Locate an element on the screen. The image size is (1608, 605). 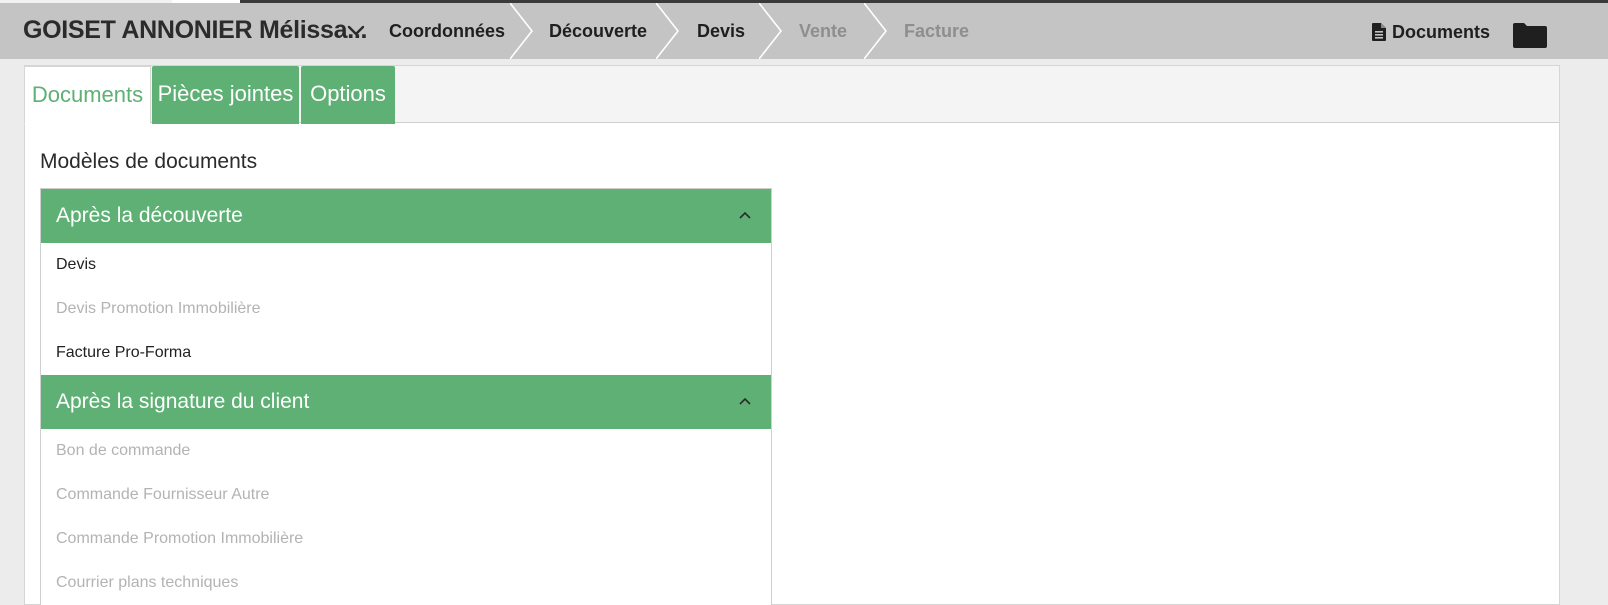
template-item: Commande Fournisseur Autre is located at coordinates (406, 495).